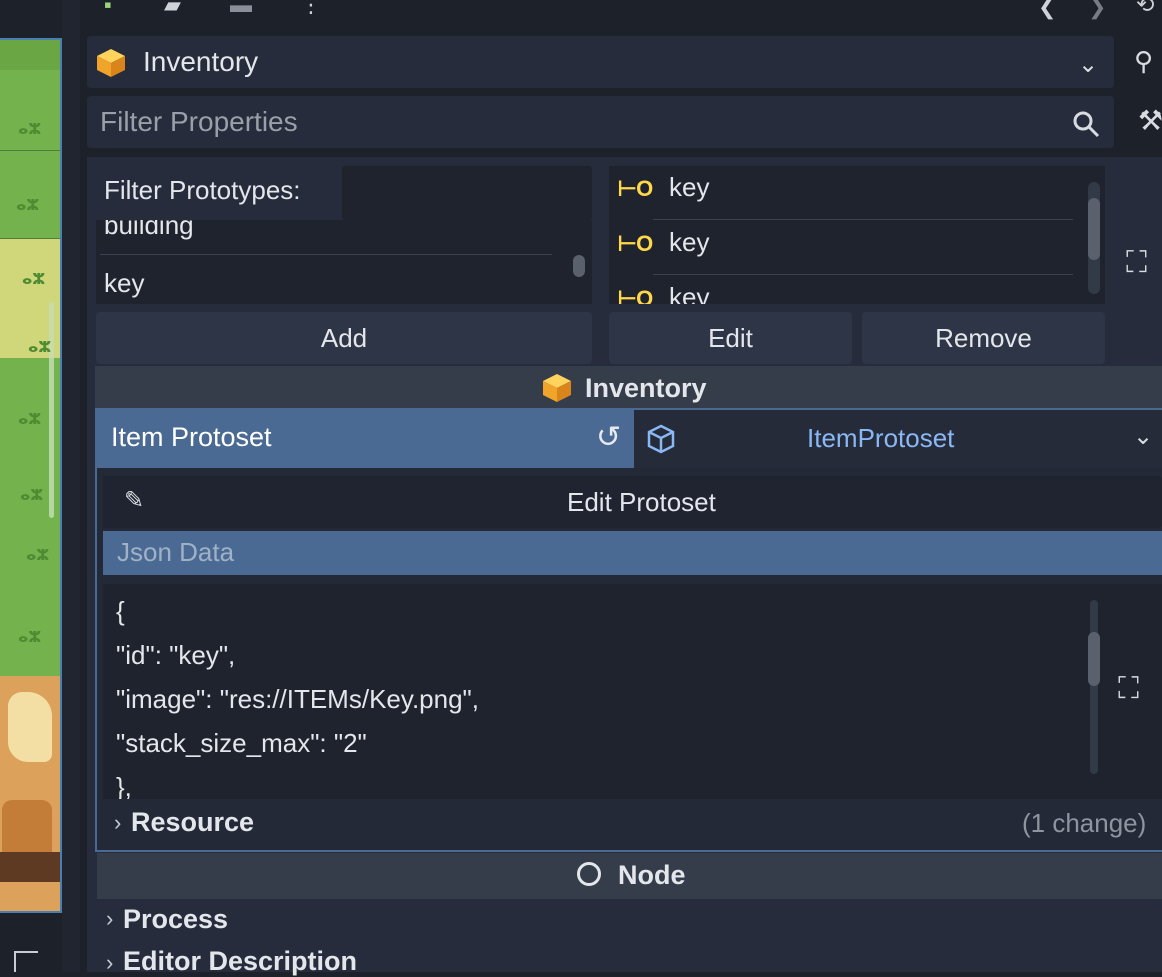 The width and height of the screenshot is (1162, 977). What do you see at coordinates (297, 699) in the screenshot?
I see `json-line: "image": "res://ITEMs/Key.png",` at bounding box center [297, 699].